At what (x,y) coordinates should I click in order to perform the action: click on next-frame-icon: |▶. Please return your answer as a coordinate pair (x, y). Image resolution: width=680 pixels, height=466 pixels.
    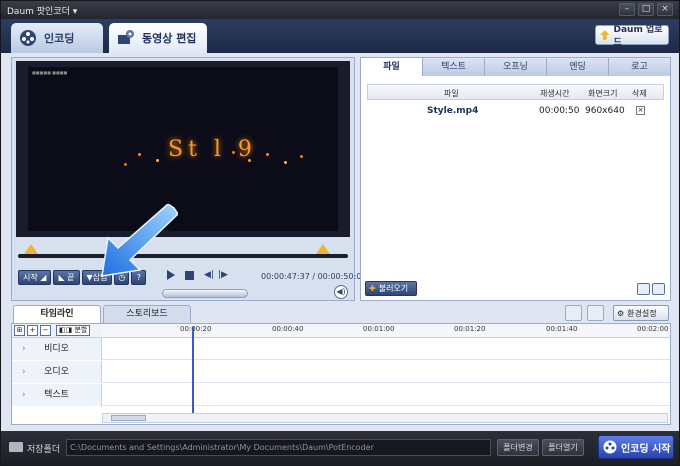
    Looking at the image, I should click on (223, 275).